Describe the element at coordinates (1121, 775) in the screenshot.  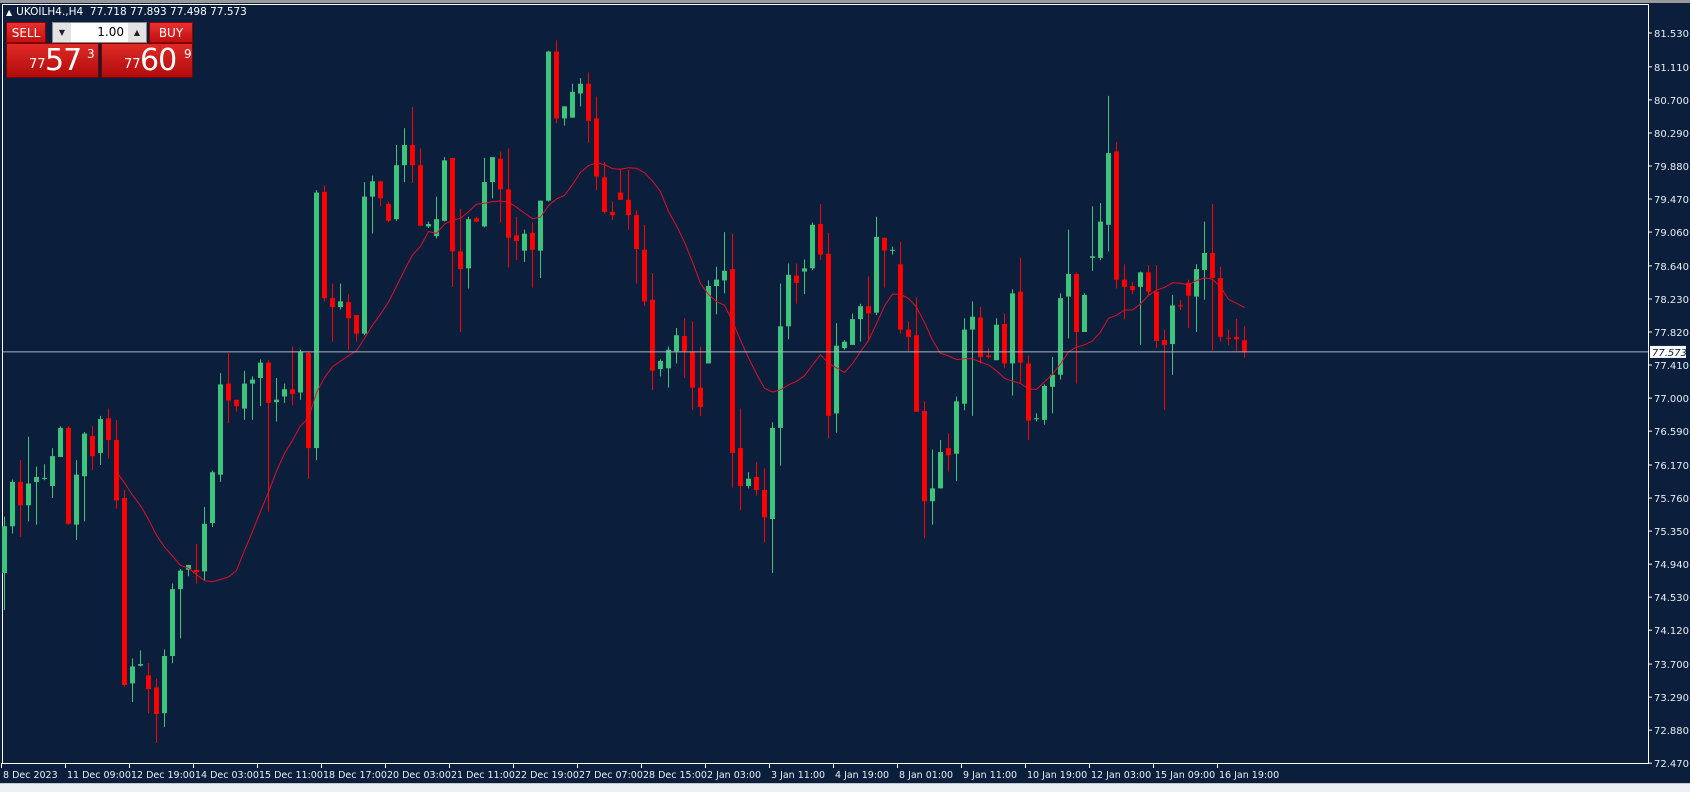
I see `time-tick-label: 12 Jan 03:00` at that location.